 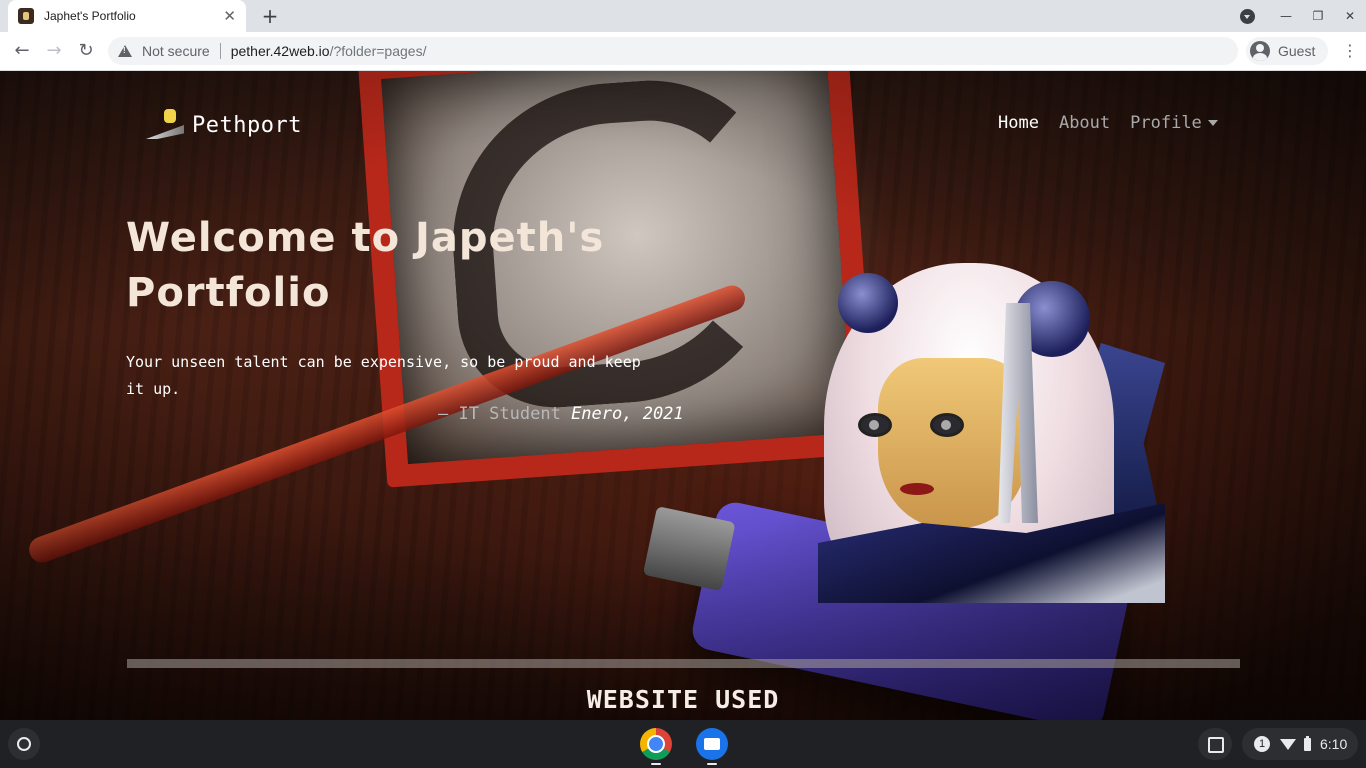 I want to click on clock-time: 6:10, so click(x=1334, y=744).